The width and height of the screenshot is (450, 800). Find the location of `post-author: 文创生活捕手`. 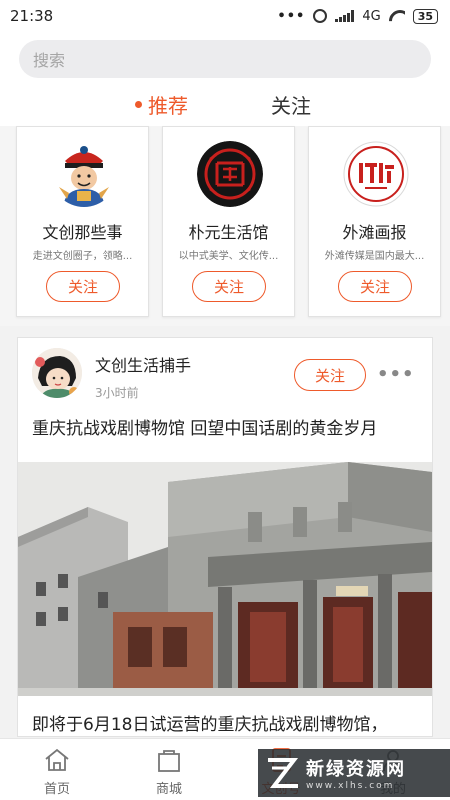

post-author: 文创生活捕手 is located at coordinates (143, 364).